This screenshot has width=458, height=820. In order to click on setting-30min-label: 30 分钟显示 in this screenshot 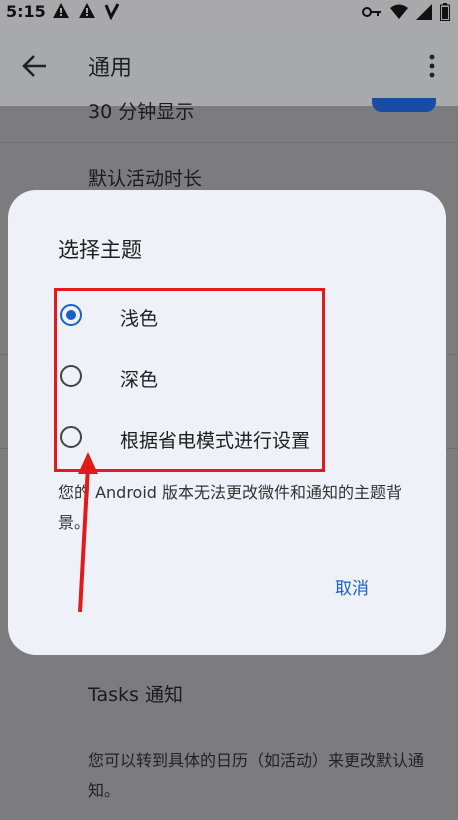, I will do `click(141, 110)`.